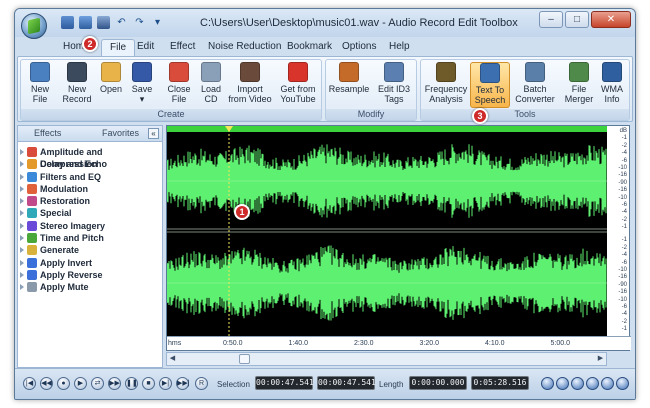  What do you see at coordinates (359, 46) in the screenshot?
I see `tab-options: Options` at bounding box center [359, 46].